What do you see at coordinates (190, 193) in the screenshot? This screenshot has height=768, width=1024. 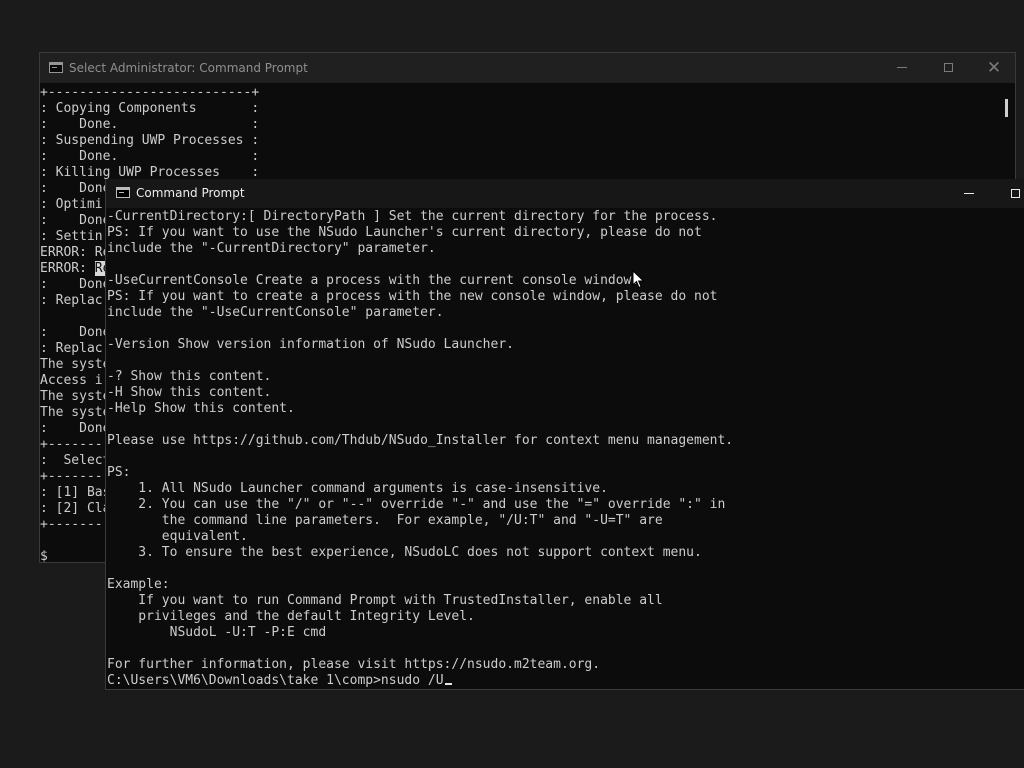 I see `command-prompt-title: Command Prompt` at bounding box center [190, 193].